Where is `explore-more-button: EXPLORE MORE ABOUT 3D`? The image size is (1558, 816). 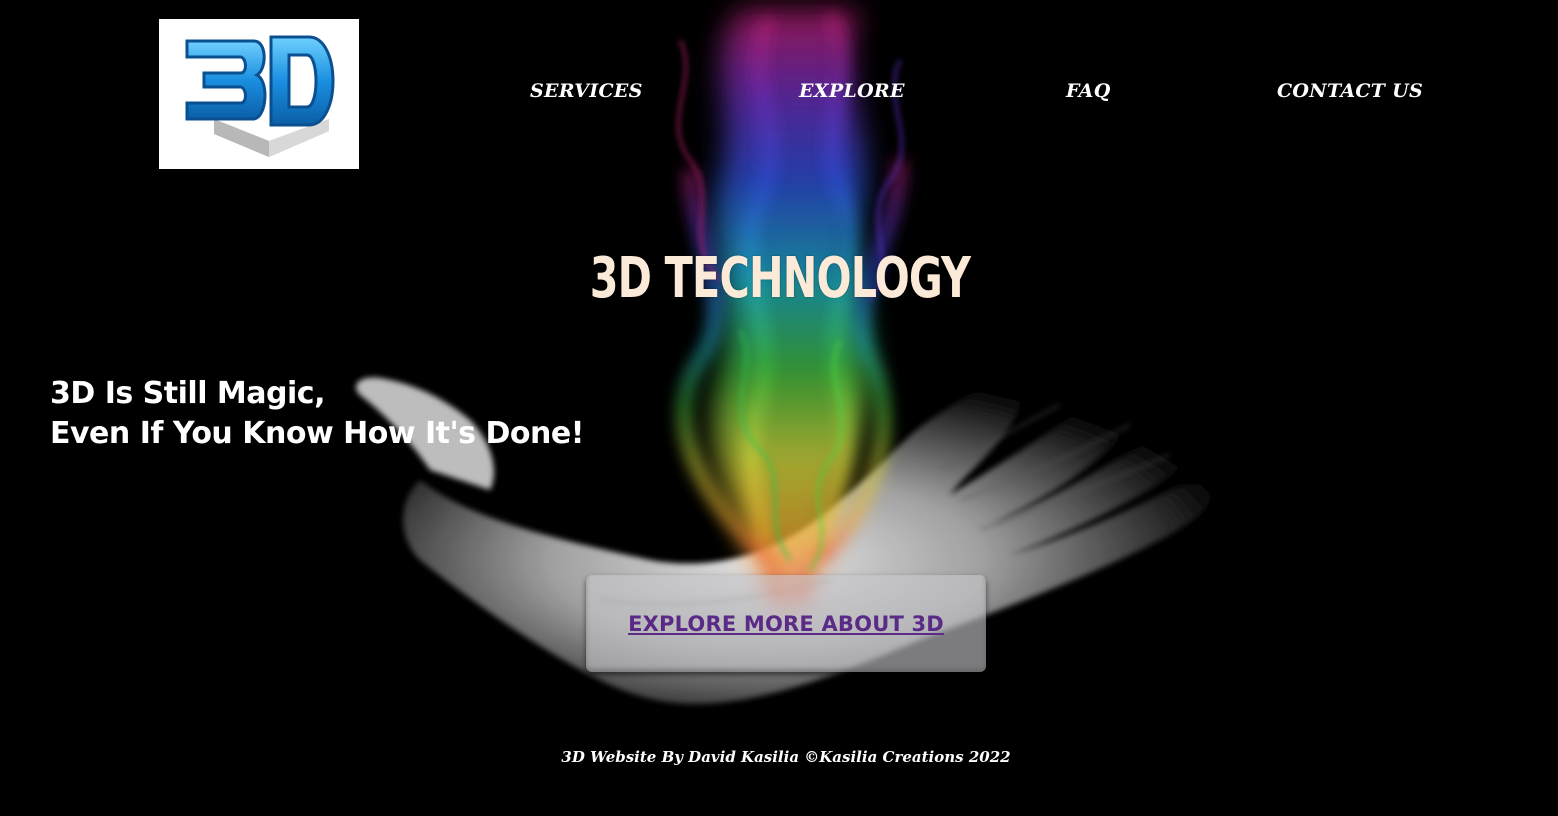 explore-more-button: EXPLORE MORE ABOUT 3D is located at coordinates (786, 623).